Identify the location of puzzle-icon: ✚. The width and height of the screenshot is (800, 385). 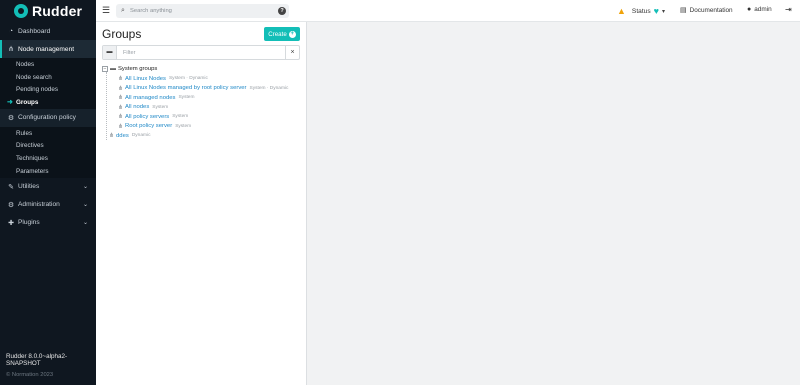
(11, 223).